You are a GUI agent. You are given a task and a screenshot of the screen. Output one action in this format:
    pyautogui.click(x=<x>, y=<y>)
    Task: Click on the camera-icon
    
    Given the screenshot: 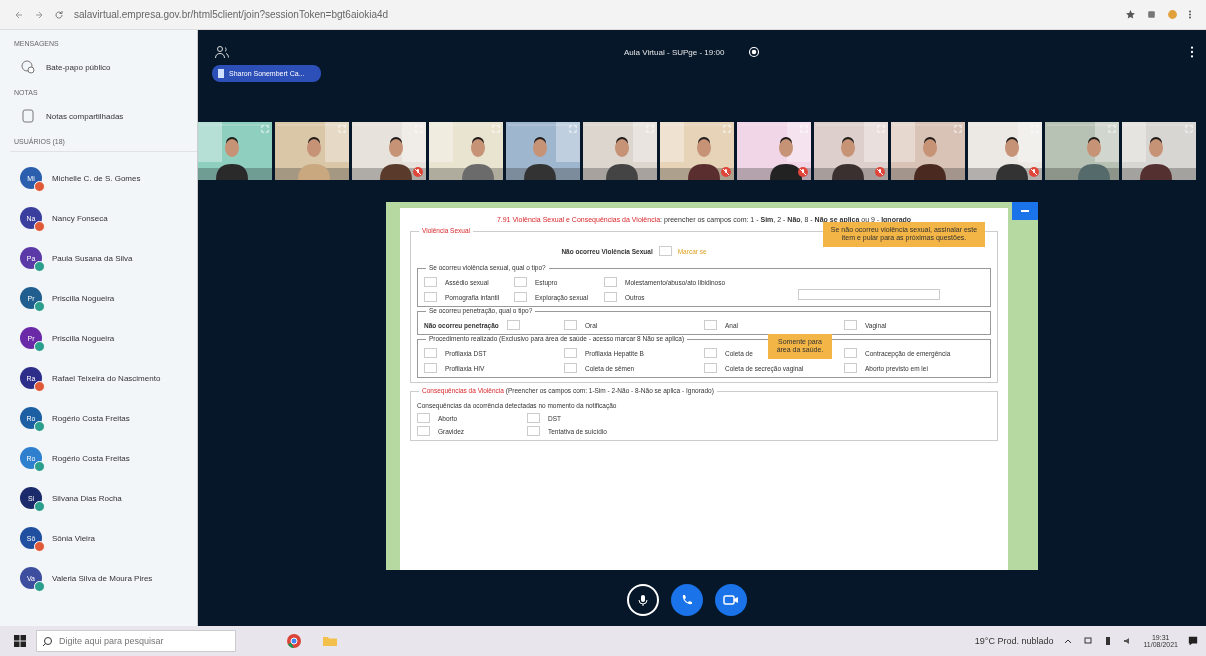 What is the action you would take?
    pyautogui.click(x=731, y=600)
    